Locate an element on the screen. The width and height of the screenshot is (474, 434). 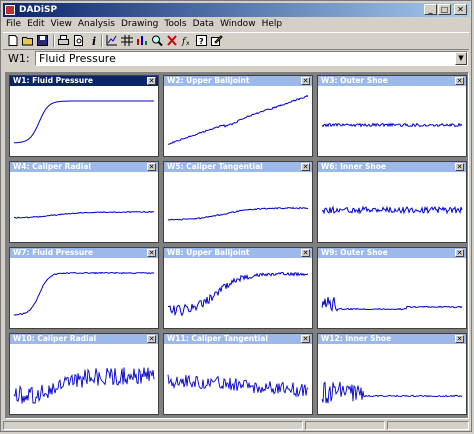
worksheet-window: W11: Caliper Tangential ✕ is located at coordinates (238, 374).